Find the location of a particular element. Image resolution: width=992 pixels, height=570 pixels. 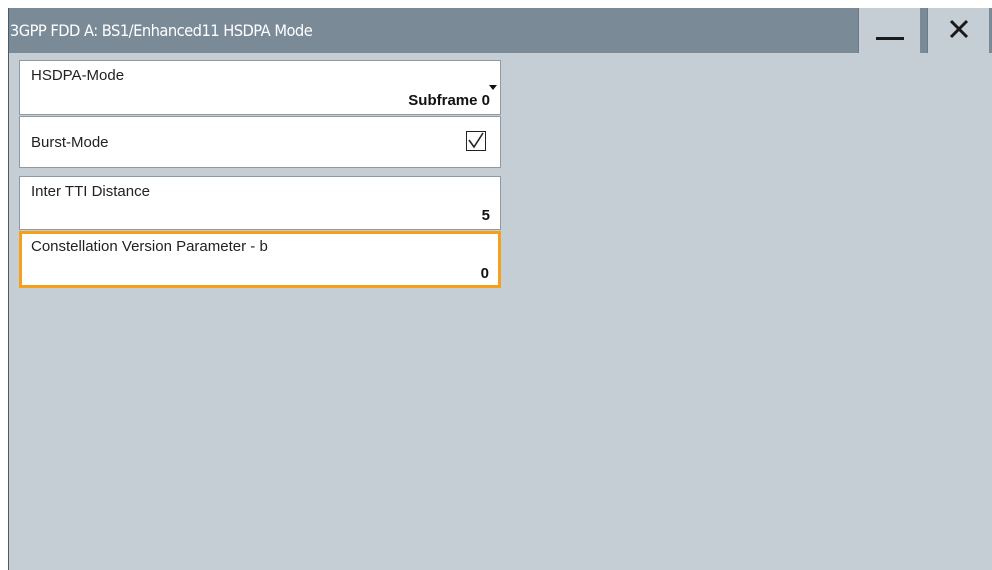

close-button is located at coordinates (958, 30).